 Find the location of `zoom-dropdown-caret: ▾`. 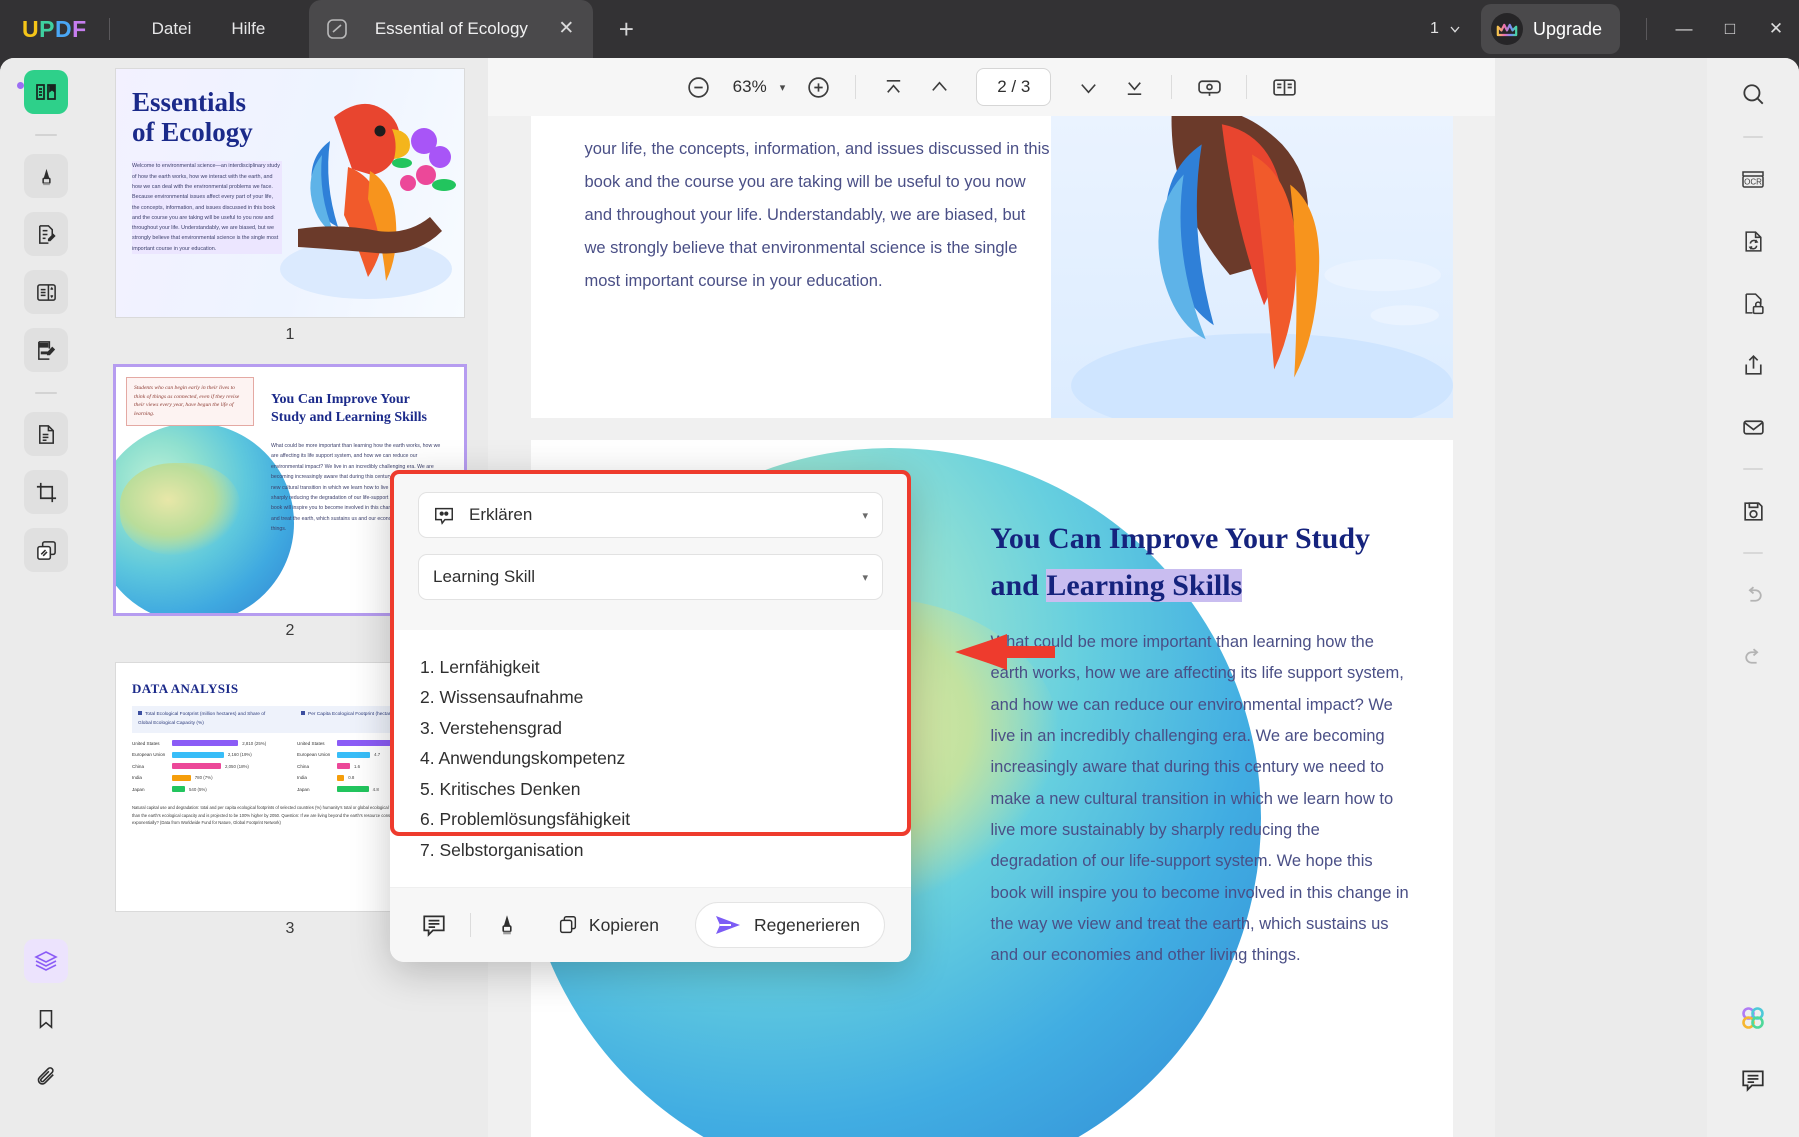

zoom-dropdown-caret: ▾ is located at coordinates (783, 87).